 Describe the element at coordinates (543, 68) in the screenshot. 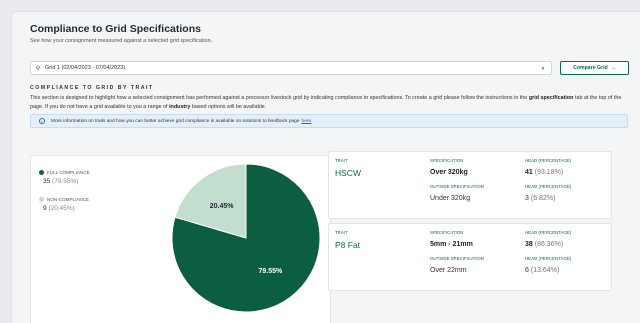

I see `chevron-down-icon: ▼` at that location.